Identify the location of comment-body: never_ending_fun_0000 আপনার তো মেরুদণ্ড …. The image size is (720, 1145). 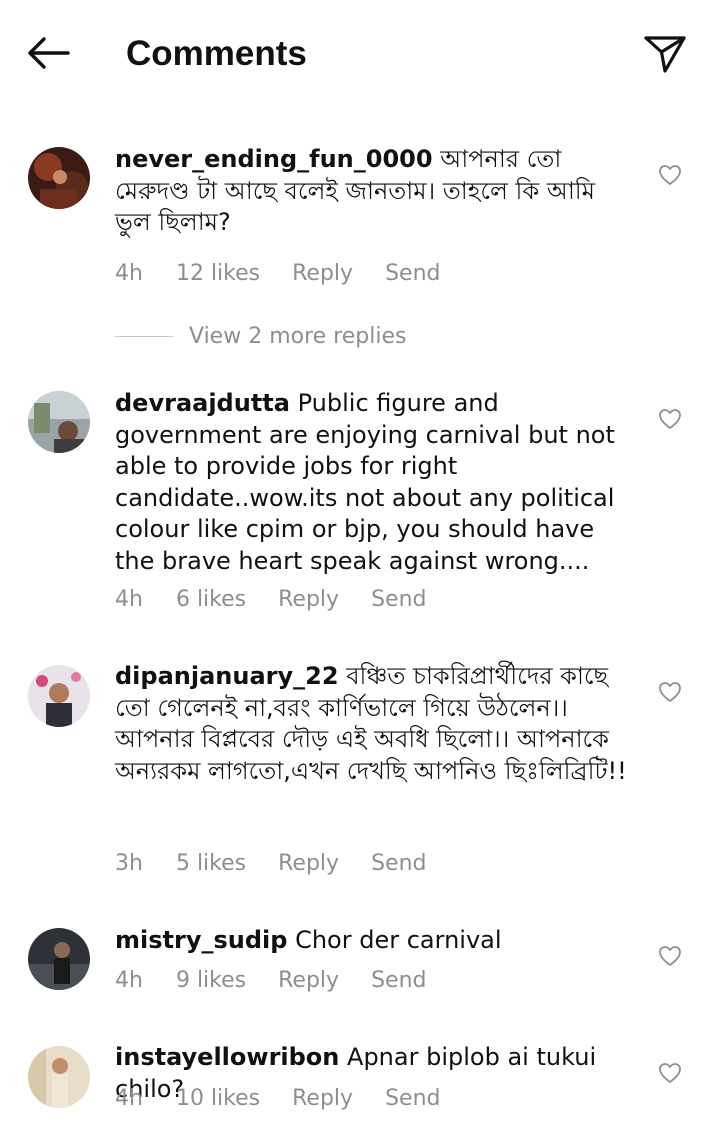
(375, 191).